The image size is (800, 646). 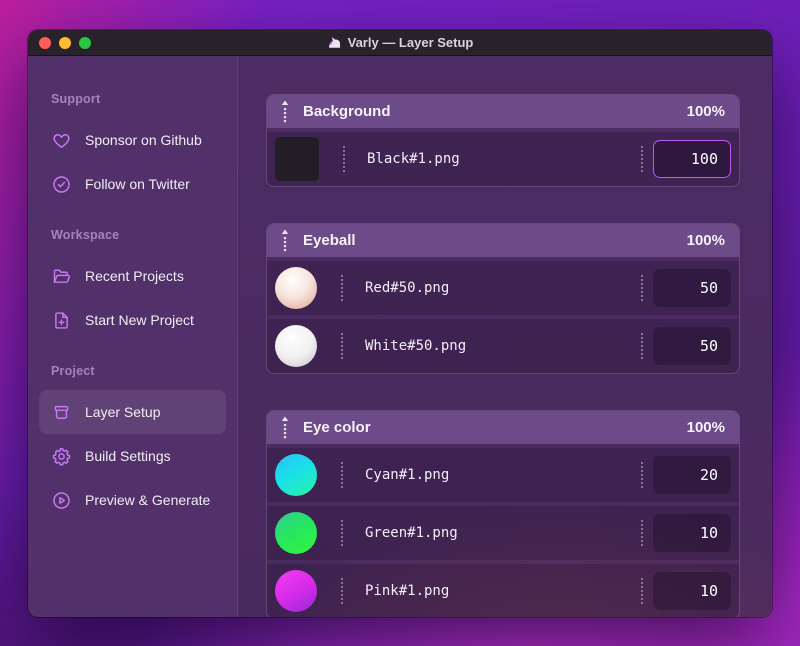 What do you see at coordinates (61, 320) in the screenshot?
I see `file-plus-icon` at bounding box center [61, 320].